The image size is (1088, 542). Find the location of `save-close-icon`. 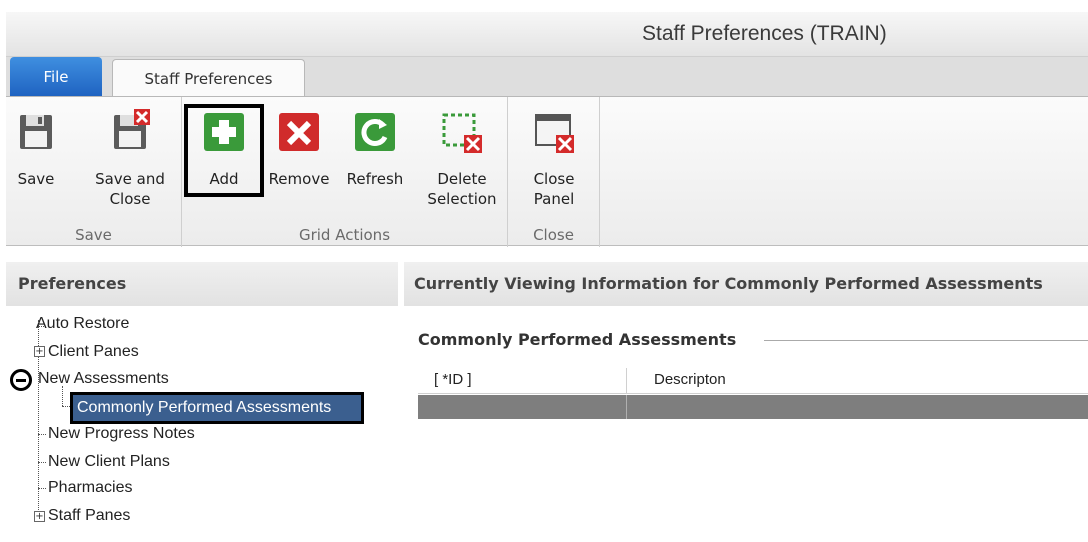

save-close-icon is located at coordinates (130, 132).